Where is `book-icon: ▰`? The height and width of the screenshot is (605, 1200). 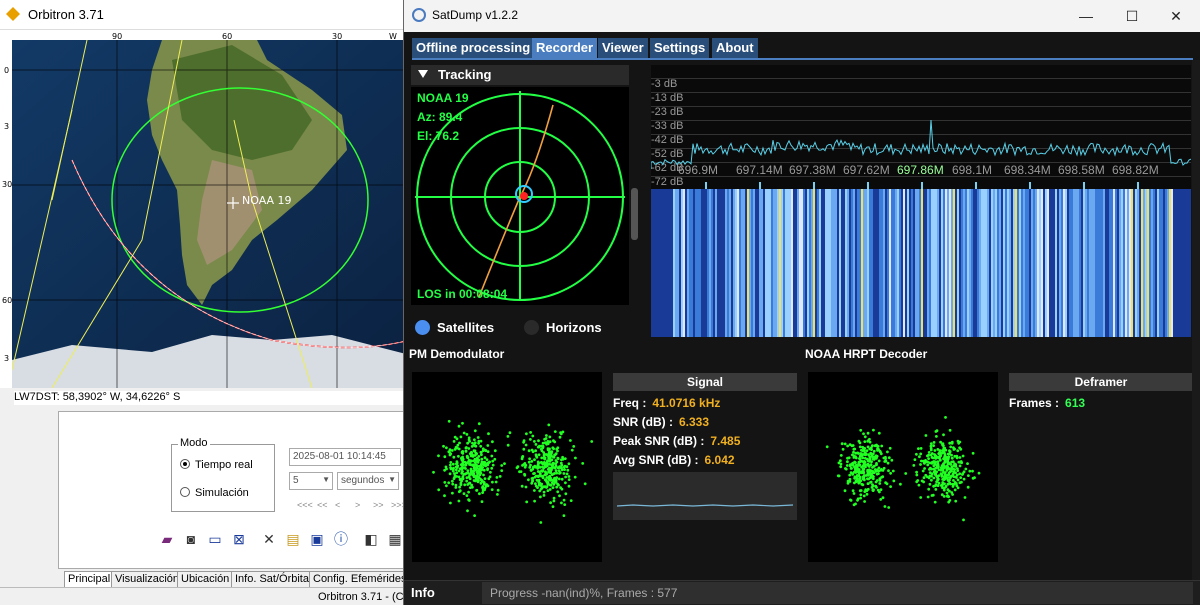
book-icon: ▰ is located at coordinates (167, 539).